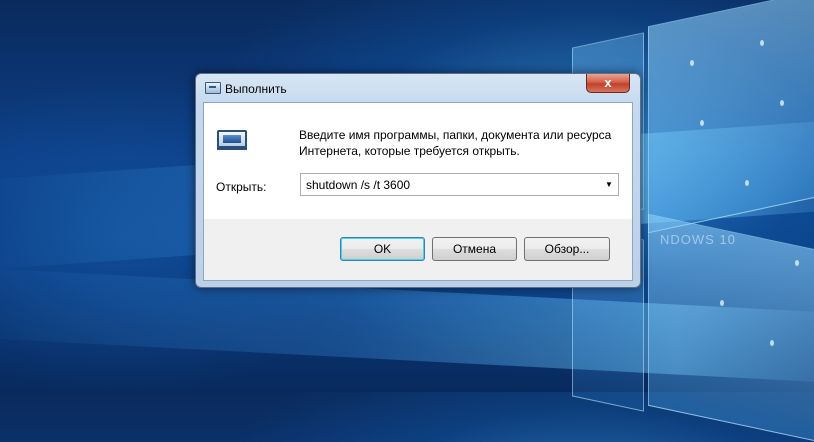 The height and width of the screenshot is (442, 814). Describe the element at coordinates (241, 187) in the screenshot. I see `open-label: Открыть:` at that location.